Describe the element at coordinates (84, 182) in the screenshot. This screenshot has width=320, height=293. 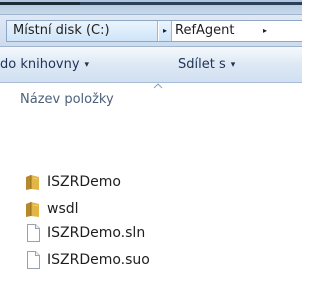
I see `file-name: ISZRDemo` at that location.